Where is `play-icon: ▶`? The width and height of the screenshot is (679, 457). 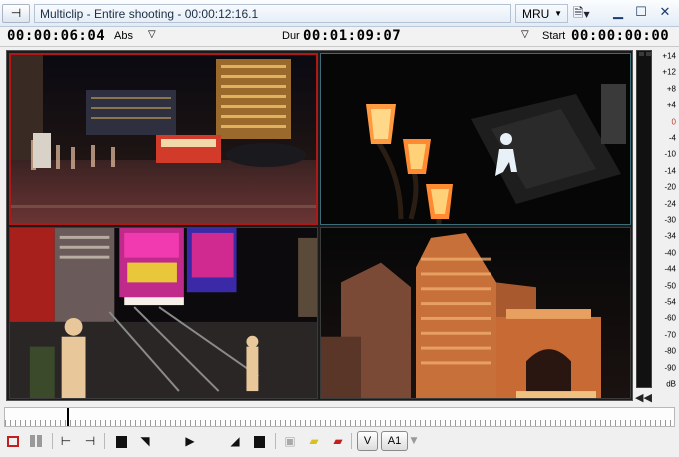 play-icon: ▶ is located at coordinates (190, 441).